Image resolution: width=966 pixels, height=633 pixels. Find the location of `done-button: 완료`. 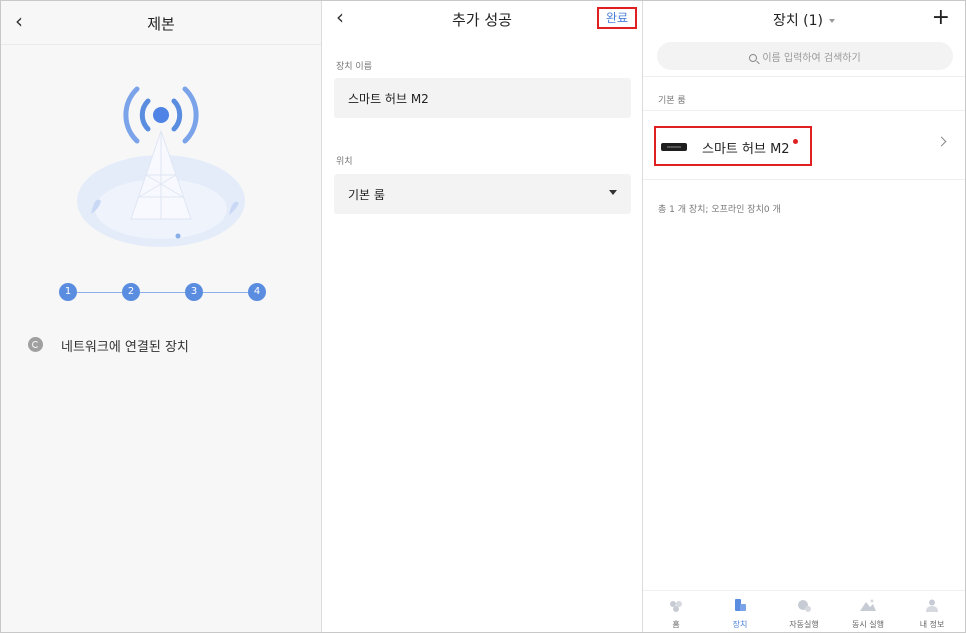

done-button: 완료 is located at coordinates (617, 18).